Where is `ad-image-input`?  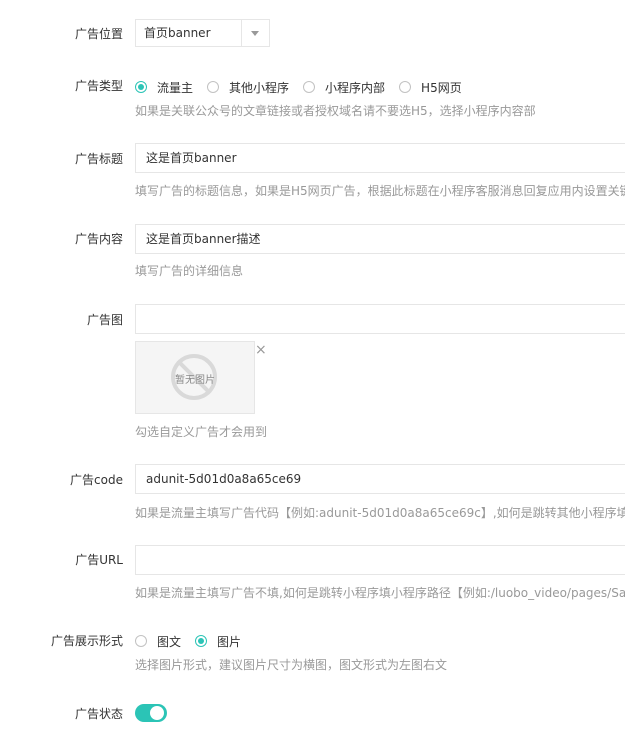 ad-image-input is located at coordinates (380, 319).